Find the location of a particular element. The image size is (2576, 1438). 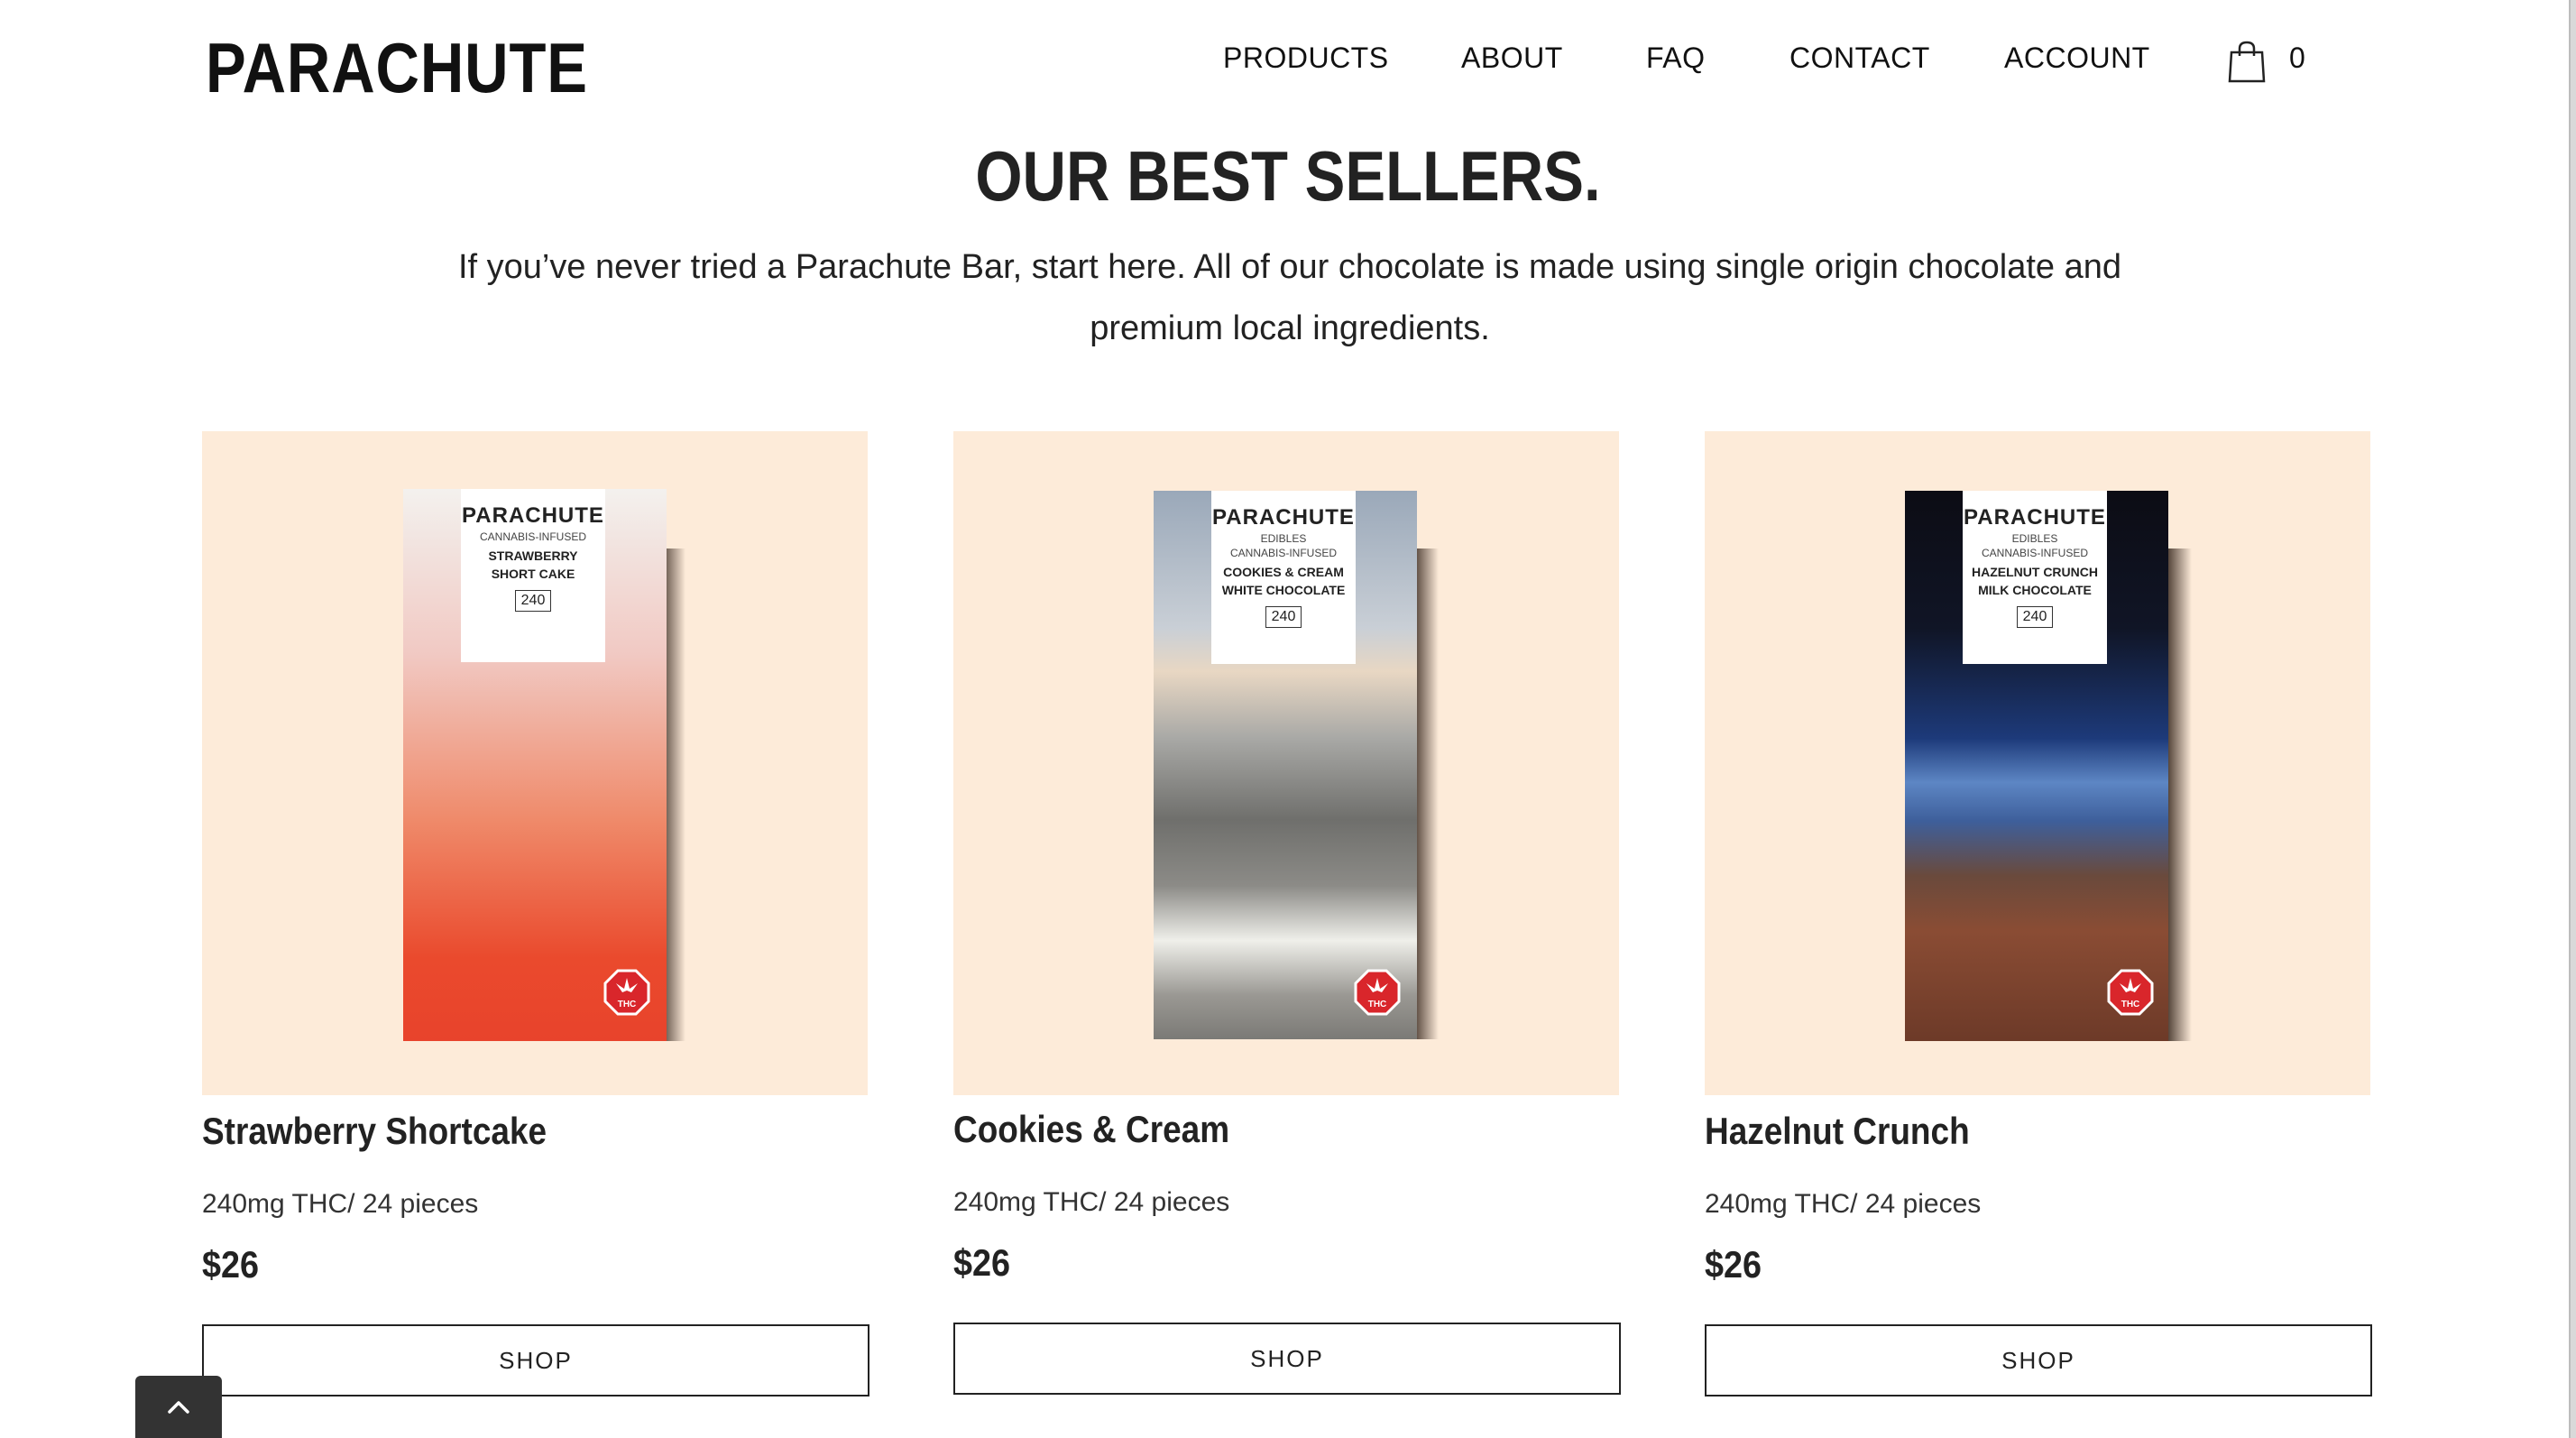

nav-faq: FAQ is located at coordinates (1676, 58).